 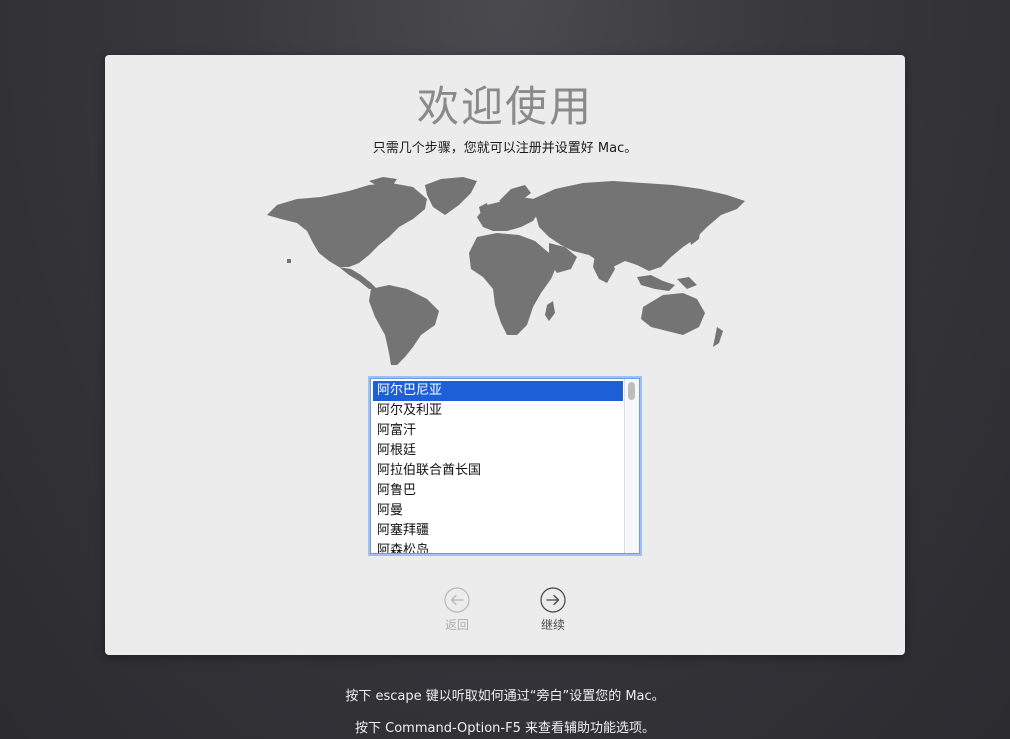 What do you see at coordinates (498, 391) in the screenshot?
I see `list-item: 阿尔巴尼亚` at bounding box center [498, 391].